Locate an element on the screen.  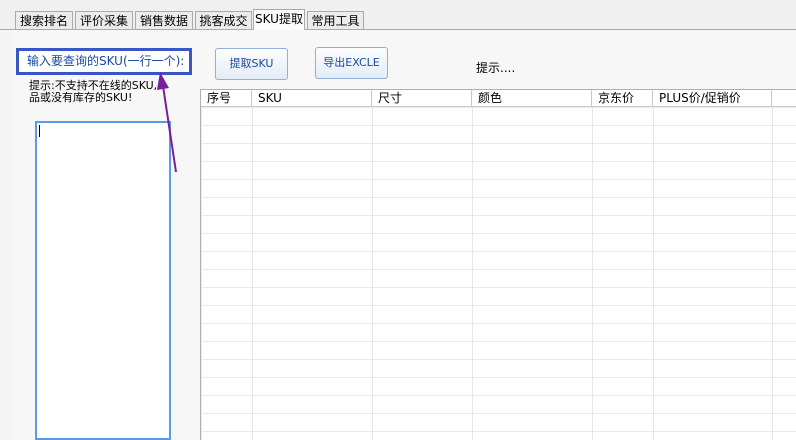
annotation-arrow is located at coordinates (167, 122).